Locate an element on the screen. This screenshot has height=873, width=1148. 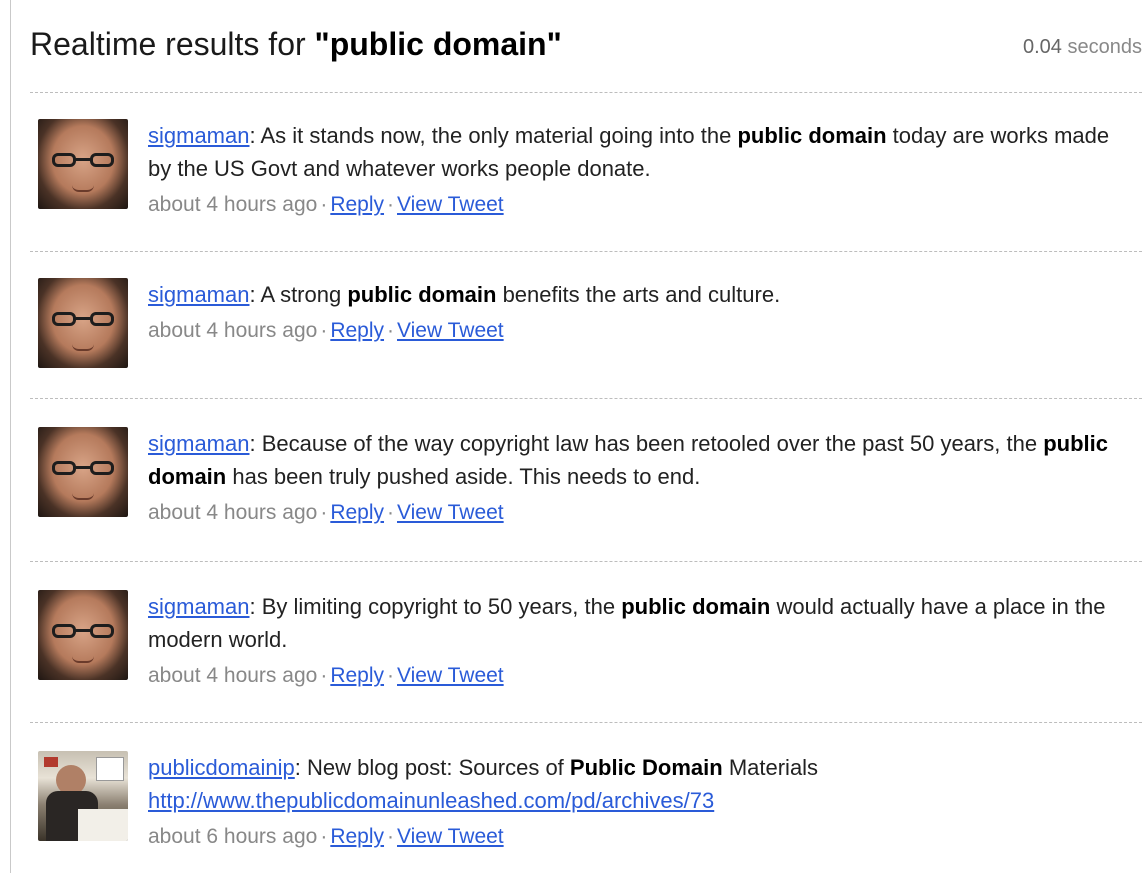
username-link: publicdomainip is located at coordinates (221, 767).